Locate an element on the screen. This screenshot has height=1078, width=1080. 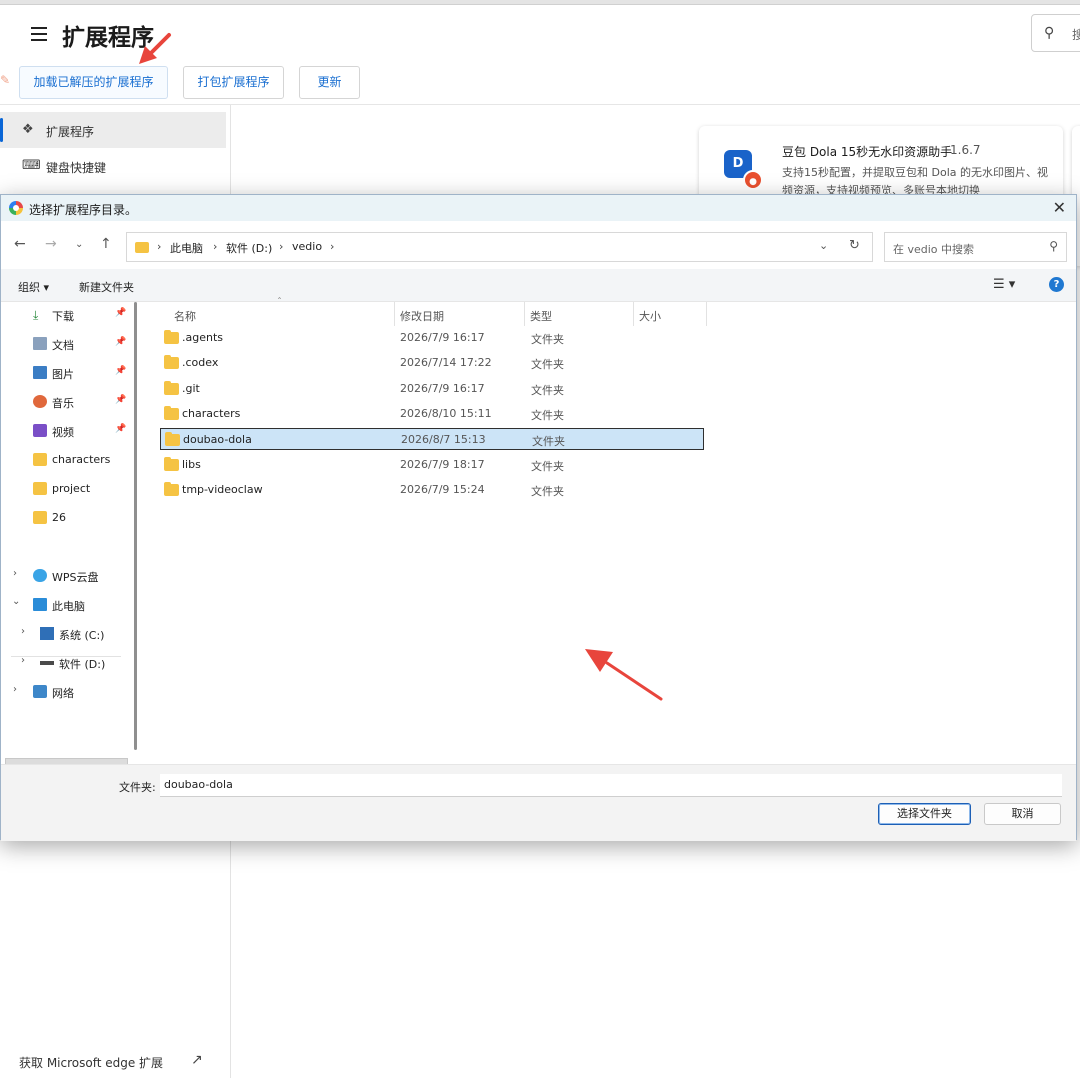
view-options-icon: ☰ ▾ is located at coordinates (1004, 284).